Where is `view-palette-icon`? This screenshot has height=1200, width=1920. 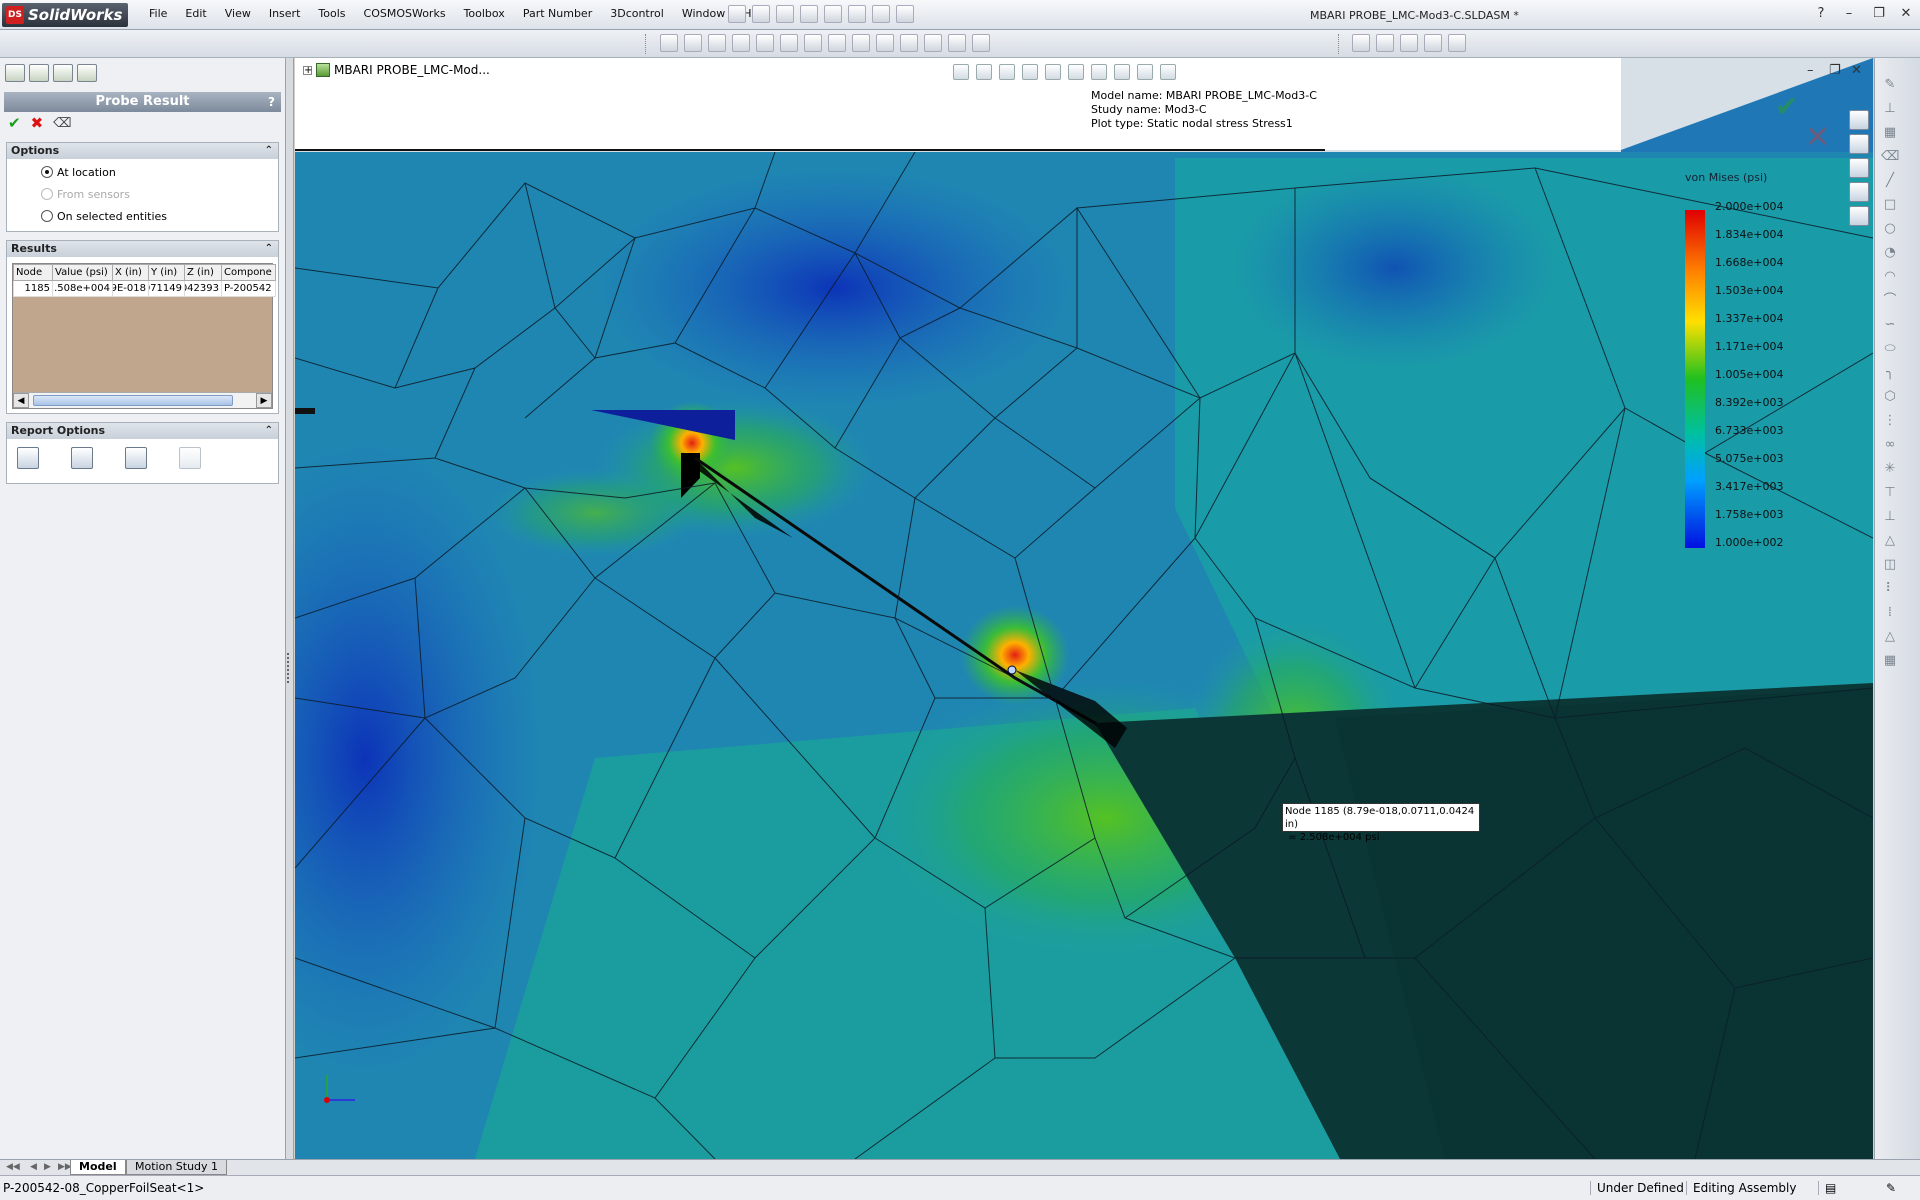 view-palette-icon is located at coordinates (1859, 192).